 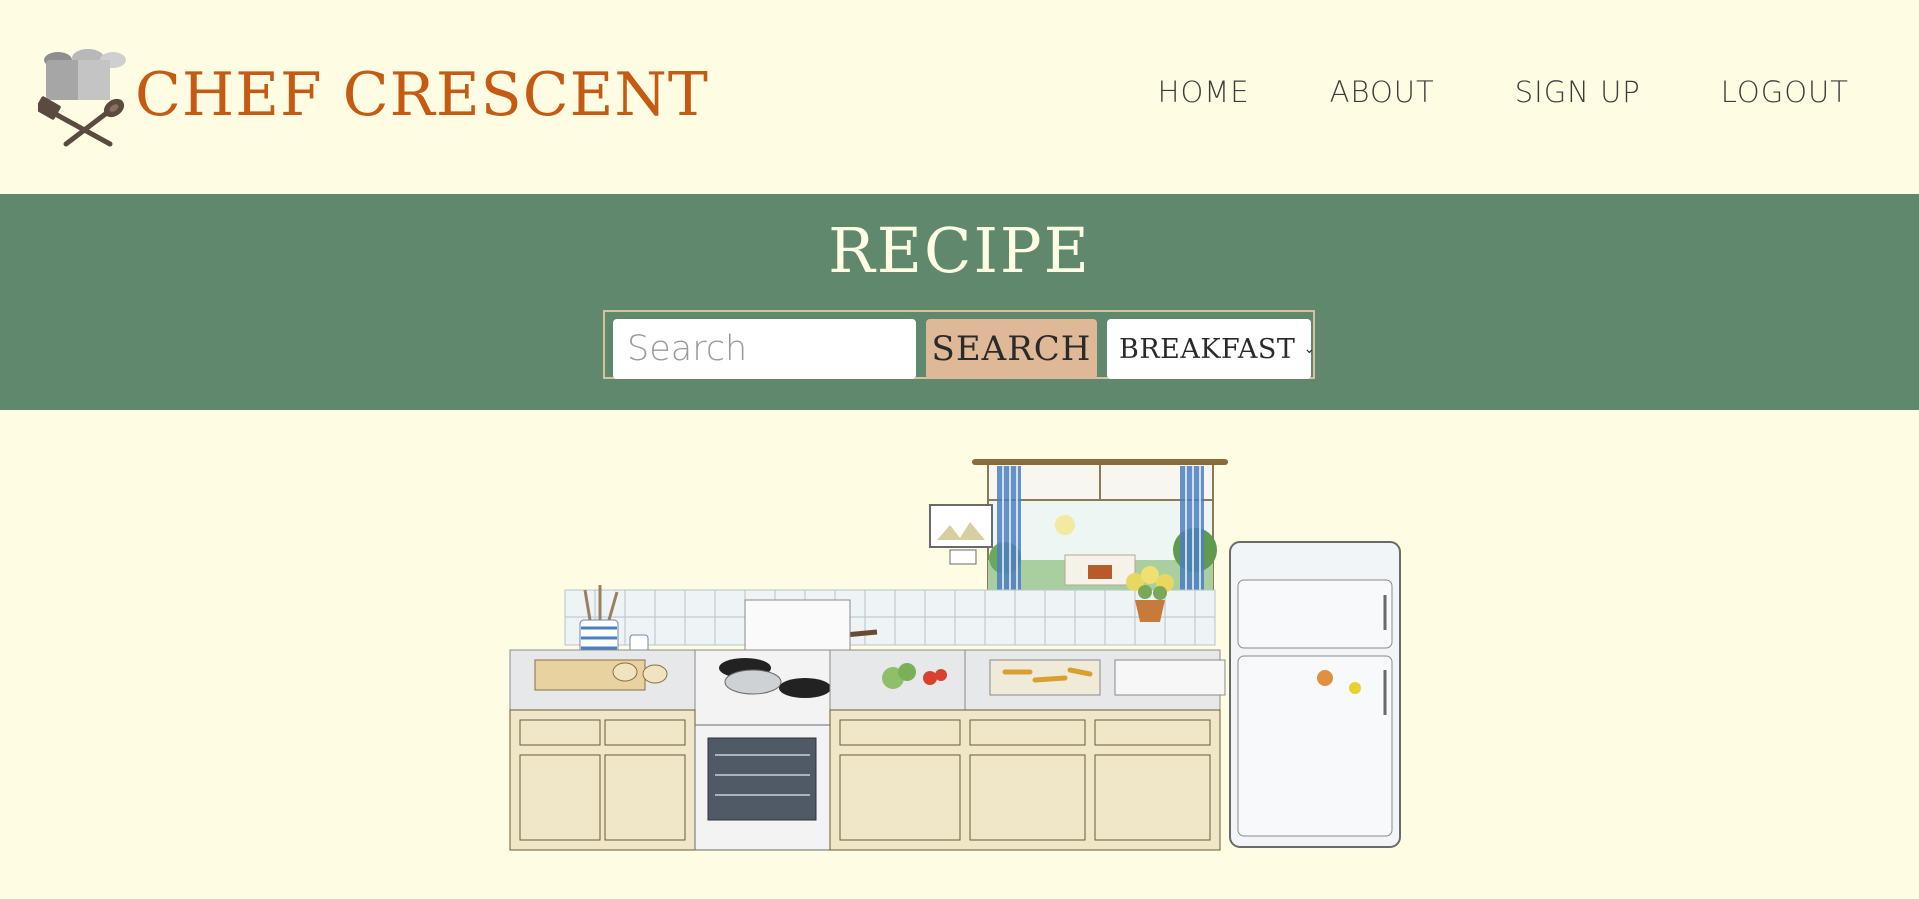 What do you see at coordinates (959, 250) in the screenshot?
I see `page-title: RECIPE` at bounding box center [959, 250].